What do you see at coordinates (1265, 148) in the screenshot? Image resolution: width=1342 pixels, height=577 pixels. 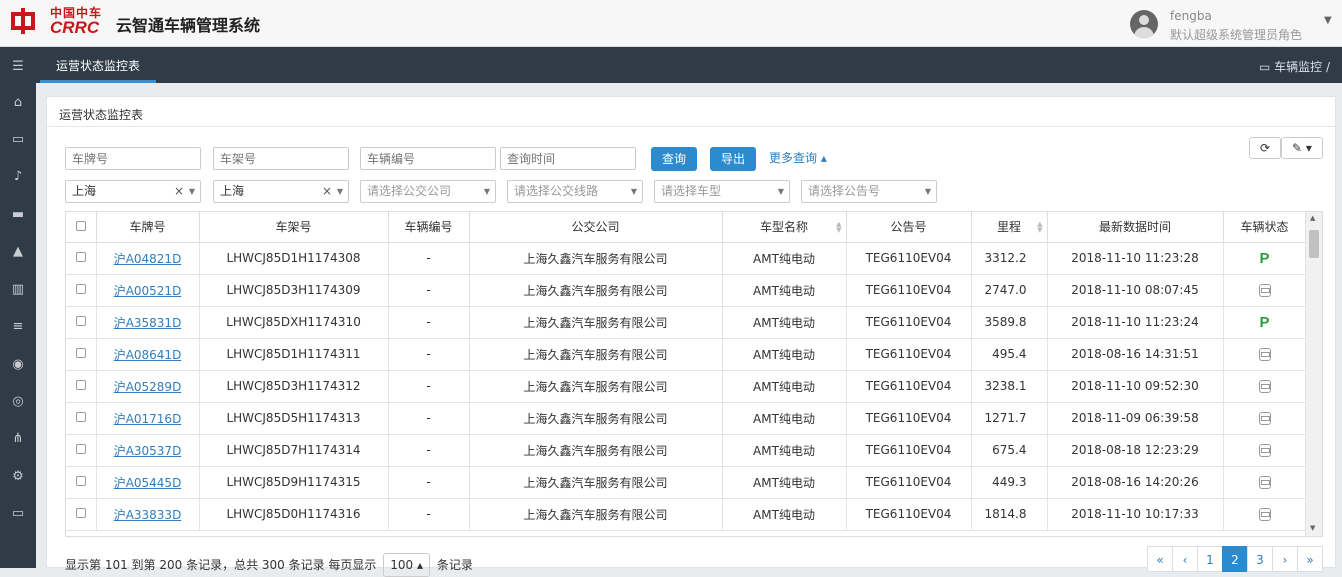 I see `refresh-button: ⟳` at bounding box center [1265, 148].